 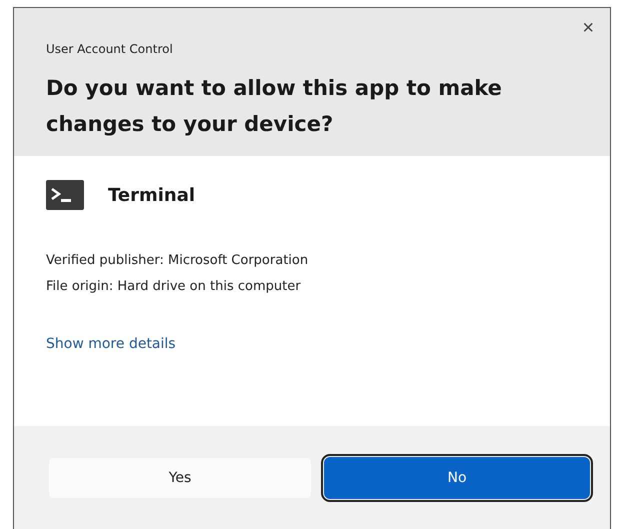 I want to click on question-heading: Do you want to allow this app to make changes to your device?, so click(x=274, y=106).